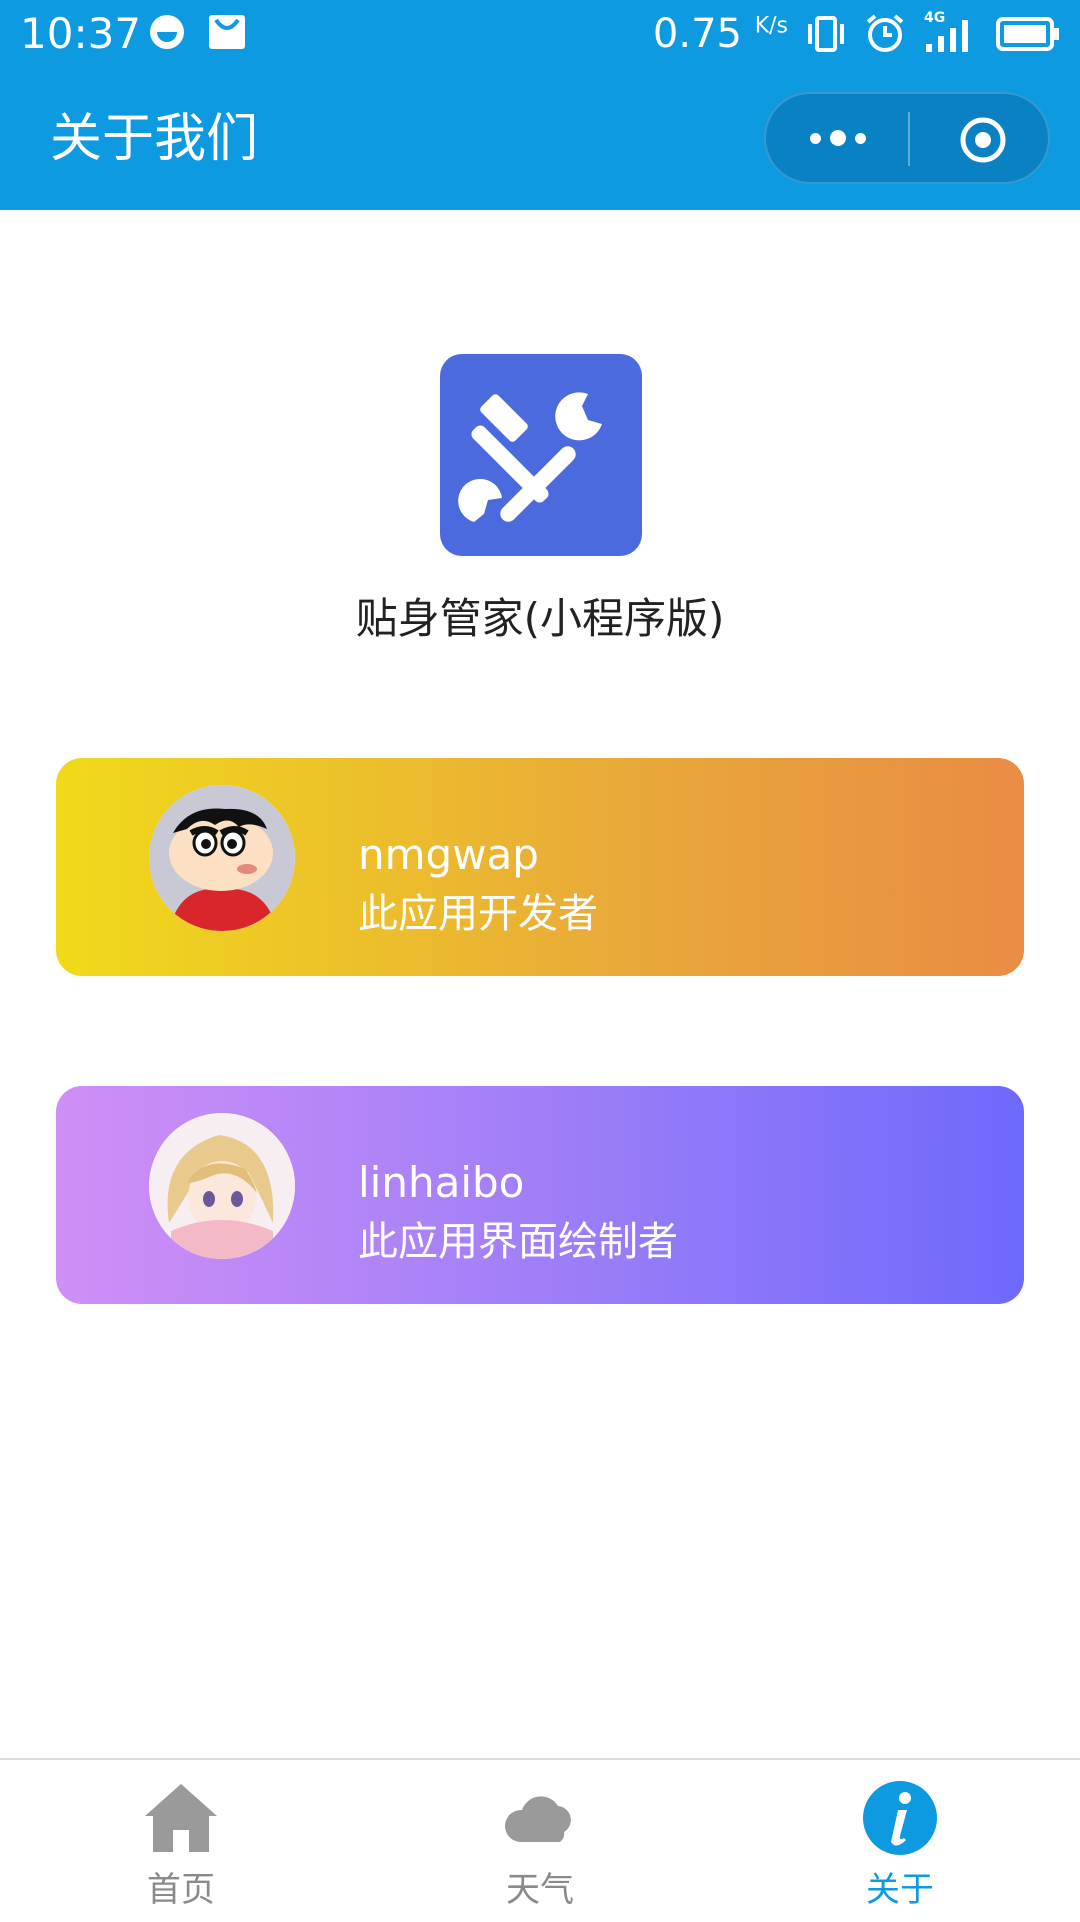 Image resolution: width=1080 pixels, height=1922 pixels. I want to click on smiley-icon, so click(167, 32).